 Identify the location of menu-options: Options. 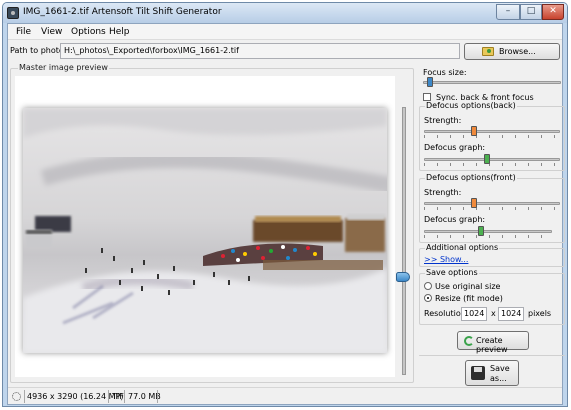
(88, 32).